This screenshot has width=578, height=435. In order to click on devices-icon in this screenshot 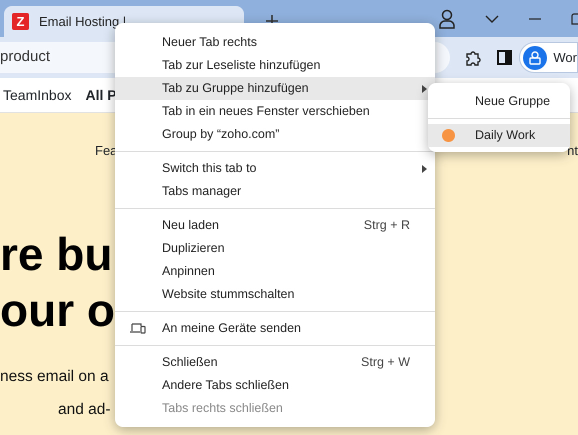, I will do `click(138, 328)`.